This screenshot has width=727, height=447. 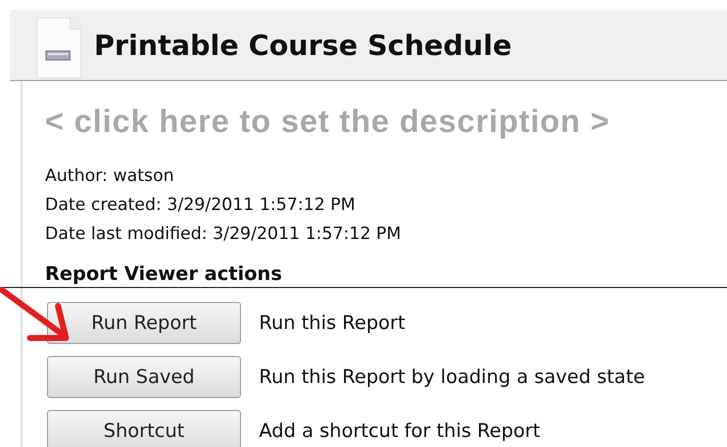 What do you see at coordinates (223, 234) in the screenshot?
I see `metadata-text: Date last modified: 3/29/2011 1:57:12 PM` at bounding box center [223, 234].